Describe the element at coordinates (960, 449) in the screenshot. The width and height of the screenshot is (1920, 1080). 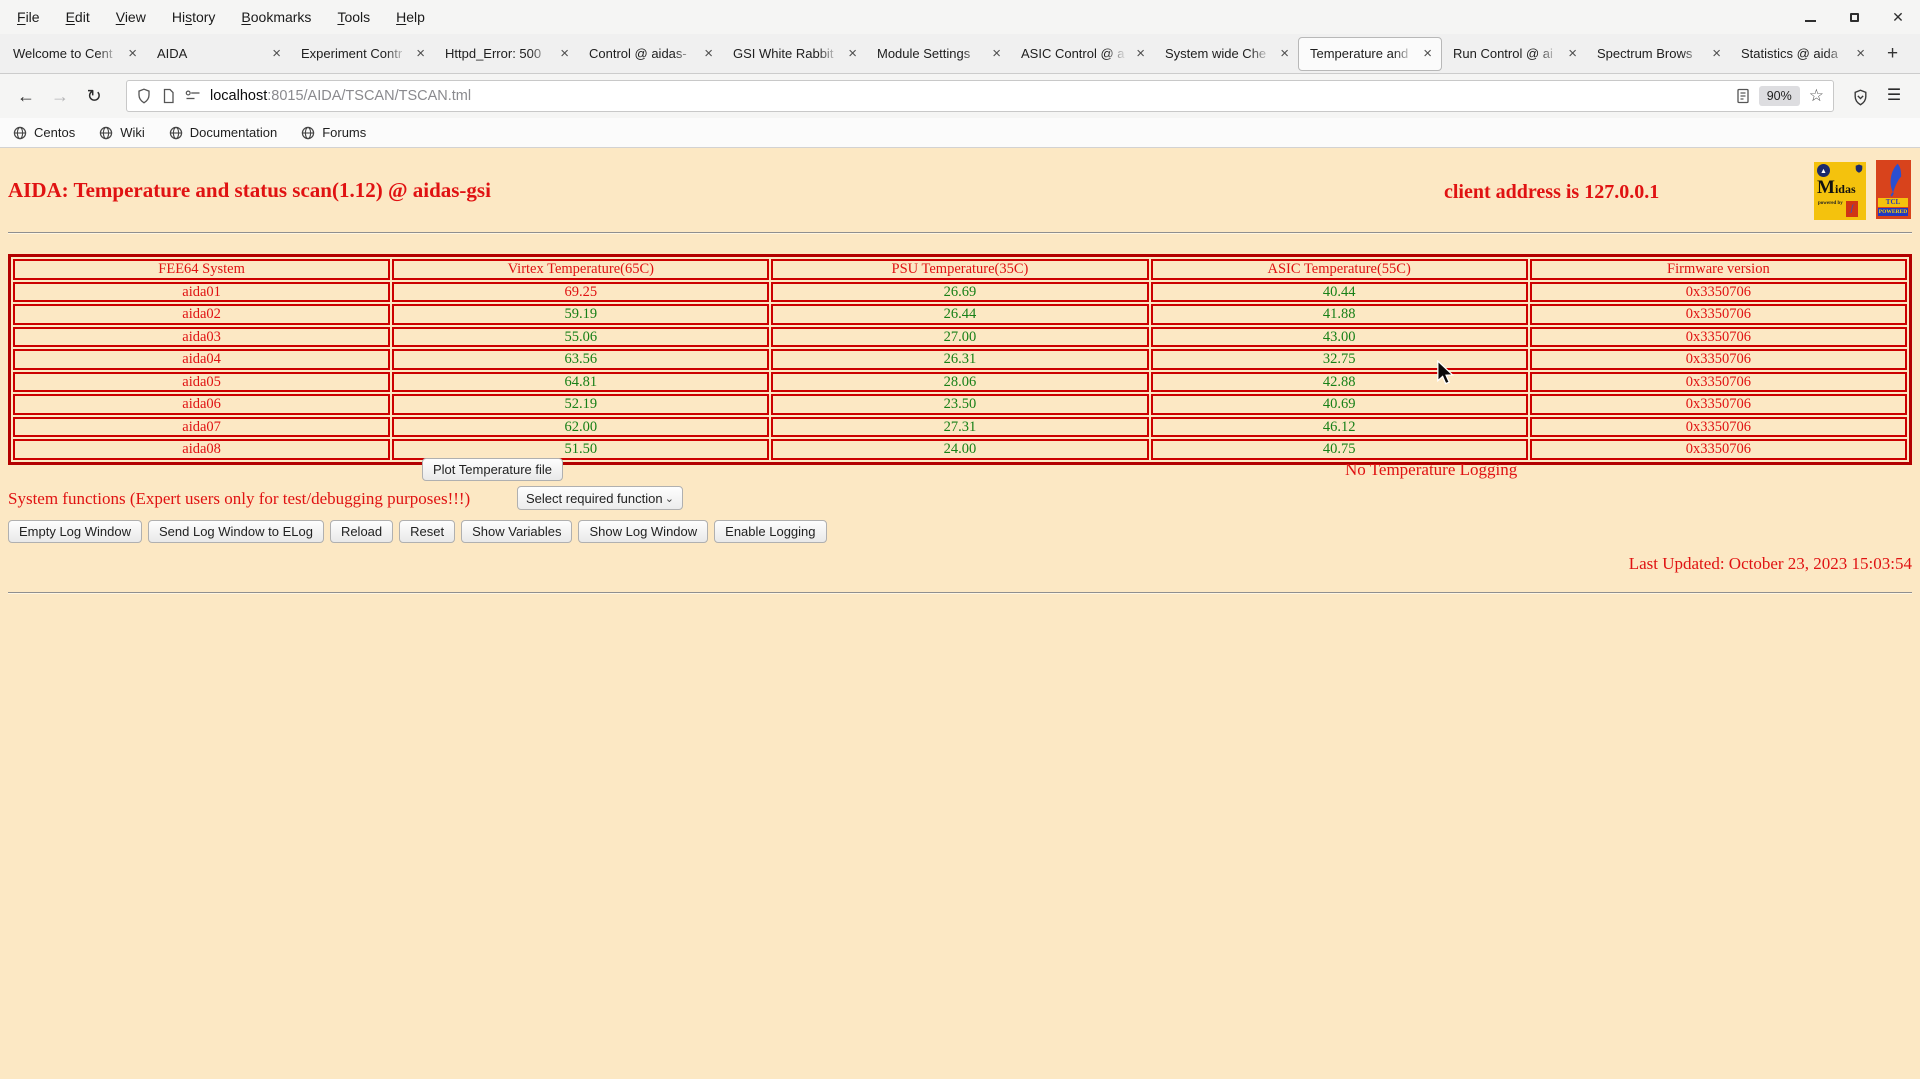
I see `cell-psu-temperature-35c: 24.00` at that location.